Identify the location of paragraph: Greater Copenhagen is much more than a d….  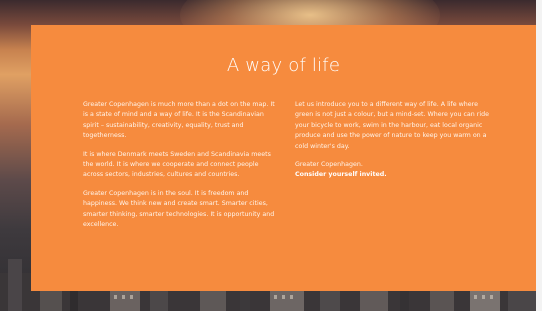
(179, 120).